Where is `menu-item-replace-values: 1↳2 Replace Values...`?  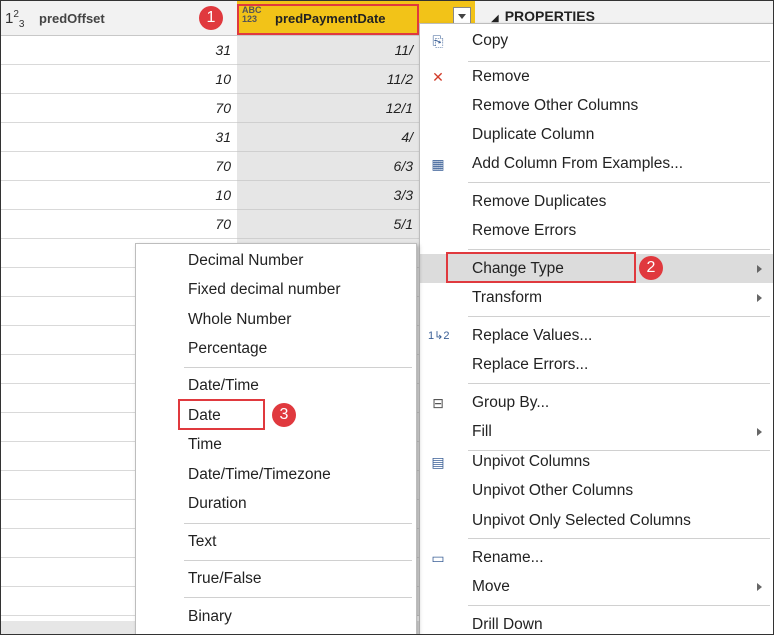 menu-item-replace-values: 1↳2 Replace Values... is located at coordinates (596, 335).